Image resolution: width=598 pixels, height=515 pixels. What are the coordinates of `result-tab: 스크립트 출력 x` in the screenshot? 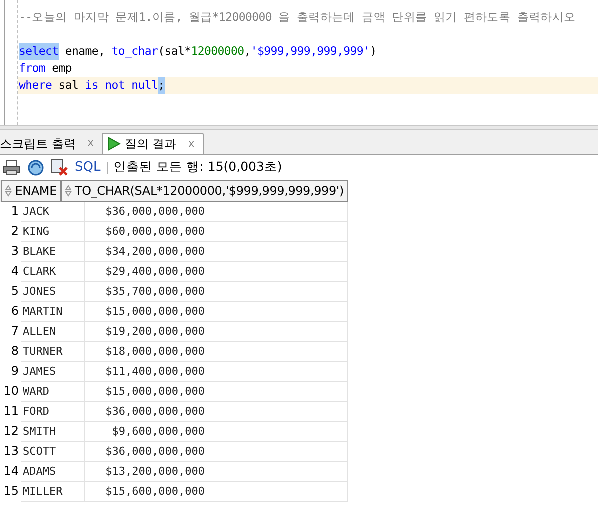 It's located at (51, 143).